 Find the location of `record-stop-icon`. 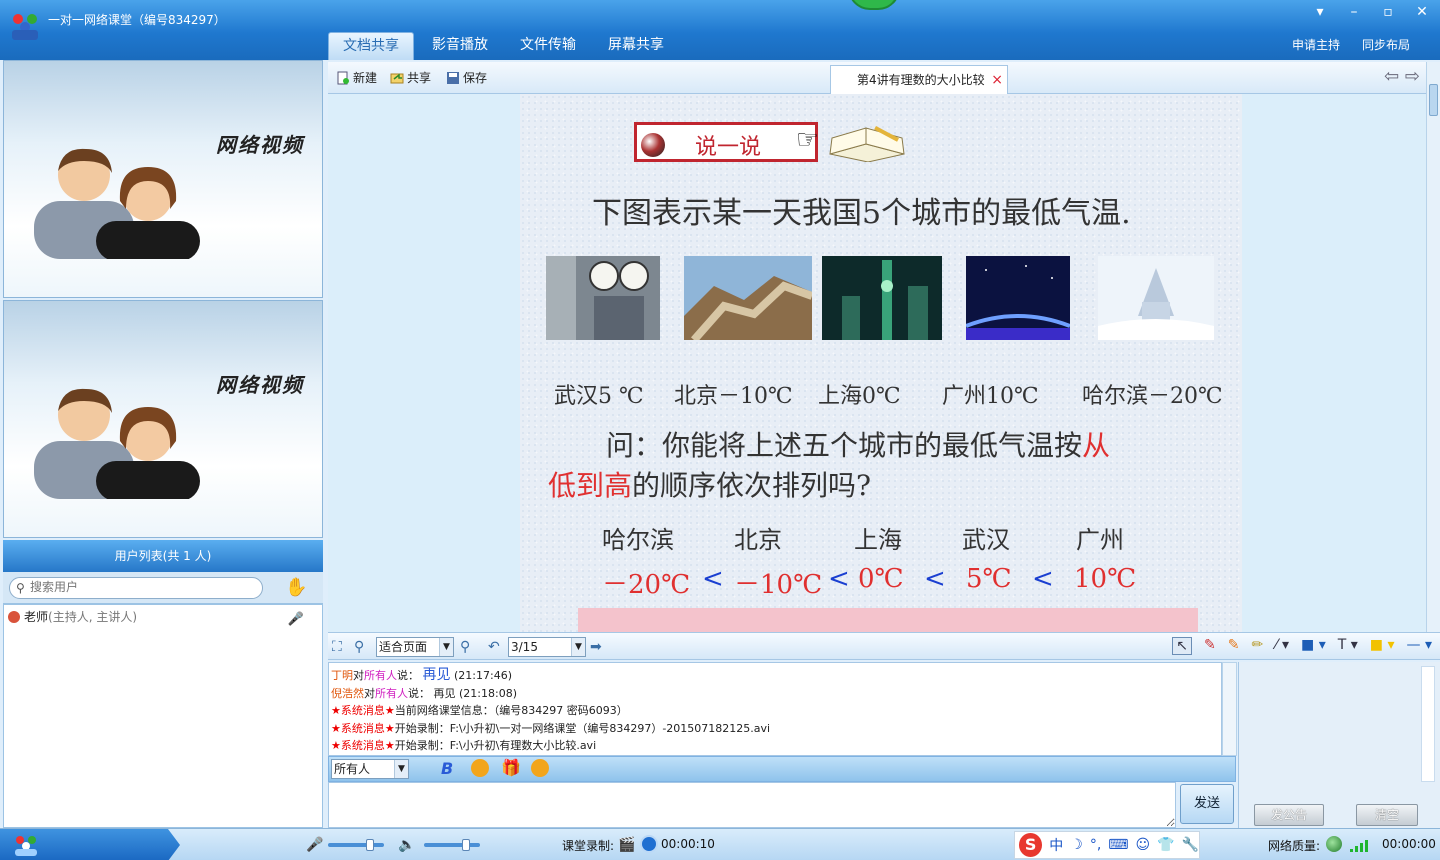

record-stop-icon is located at coordinates (649, 844).